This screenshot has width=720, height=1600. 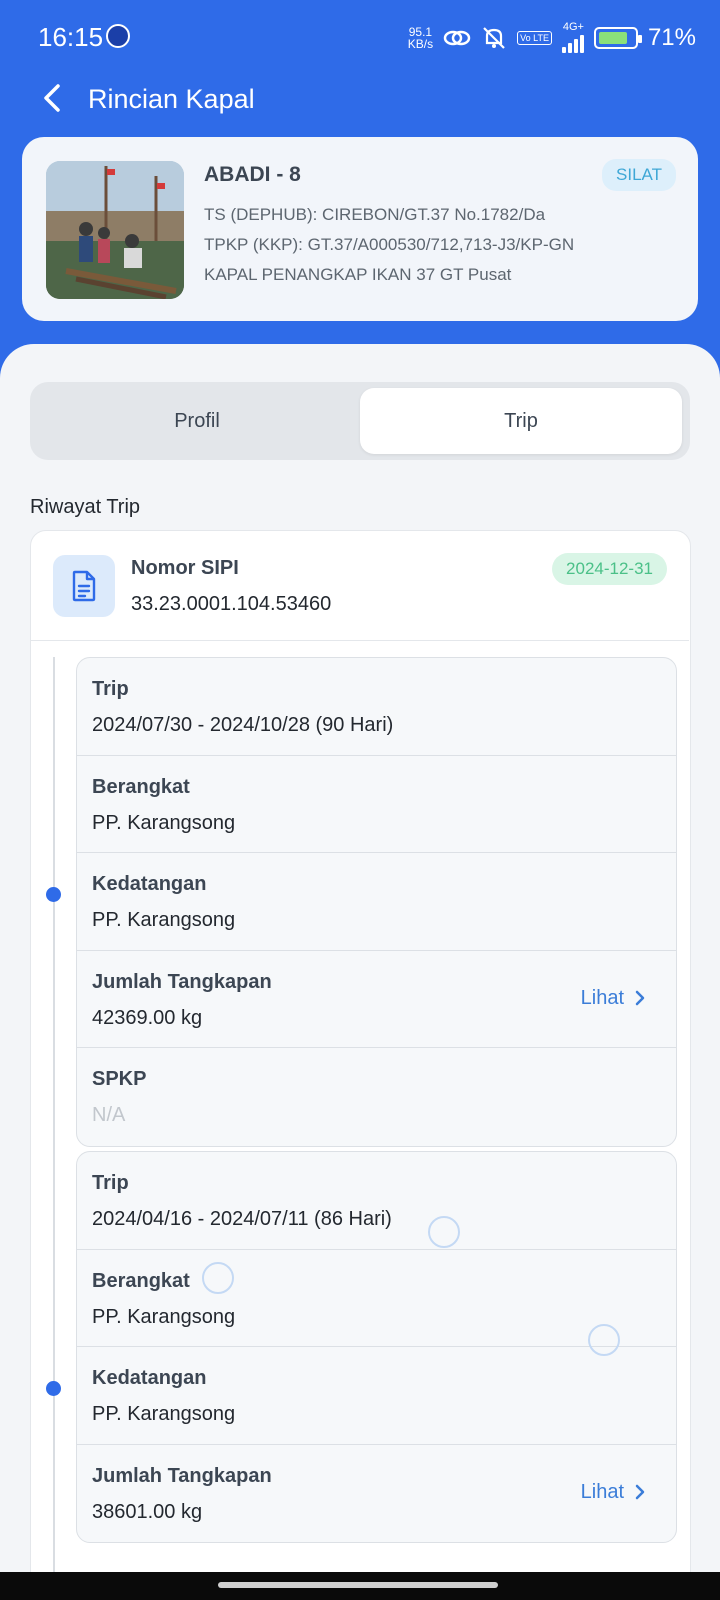 What do you see at coordinates (231, 604) in the screenshot?
I see `sipi-number: 33.23.0001.104.53460` at bounding box center [231, 604].